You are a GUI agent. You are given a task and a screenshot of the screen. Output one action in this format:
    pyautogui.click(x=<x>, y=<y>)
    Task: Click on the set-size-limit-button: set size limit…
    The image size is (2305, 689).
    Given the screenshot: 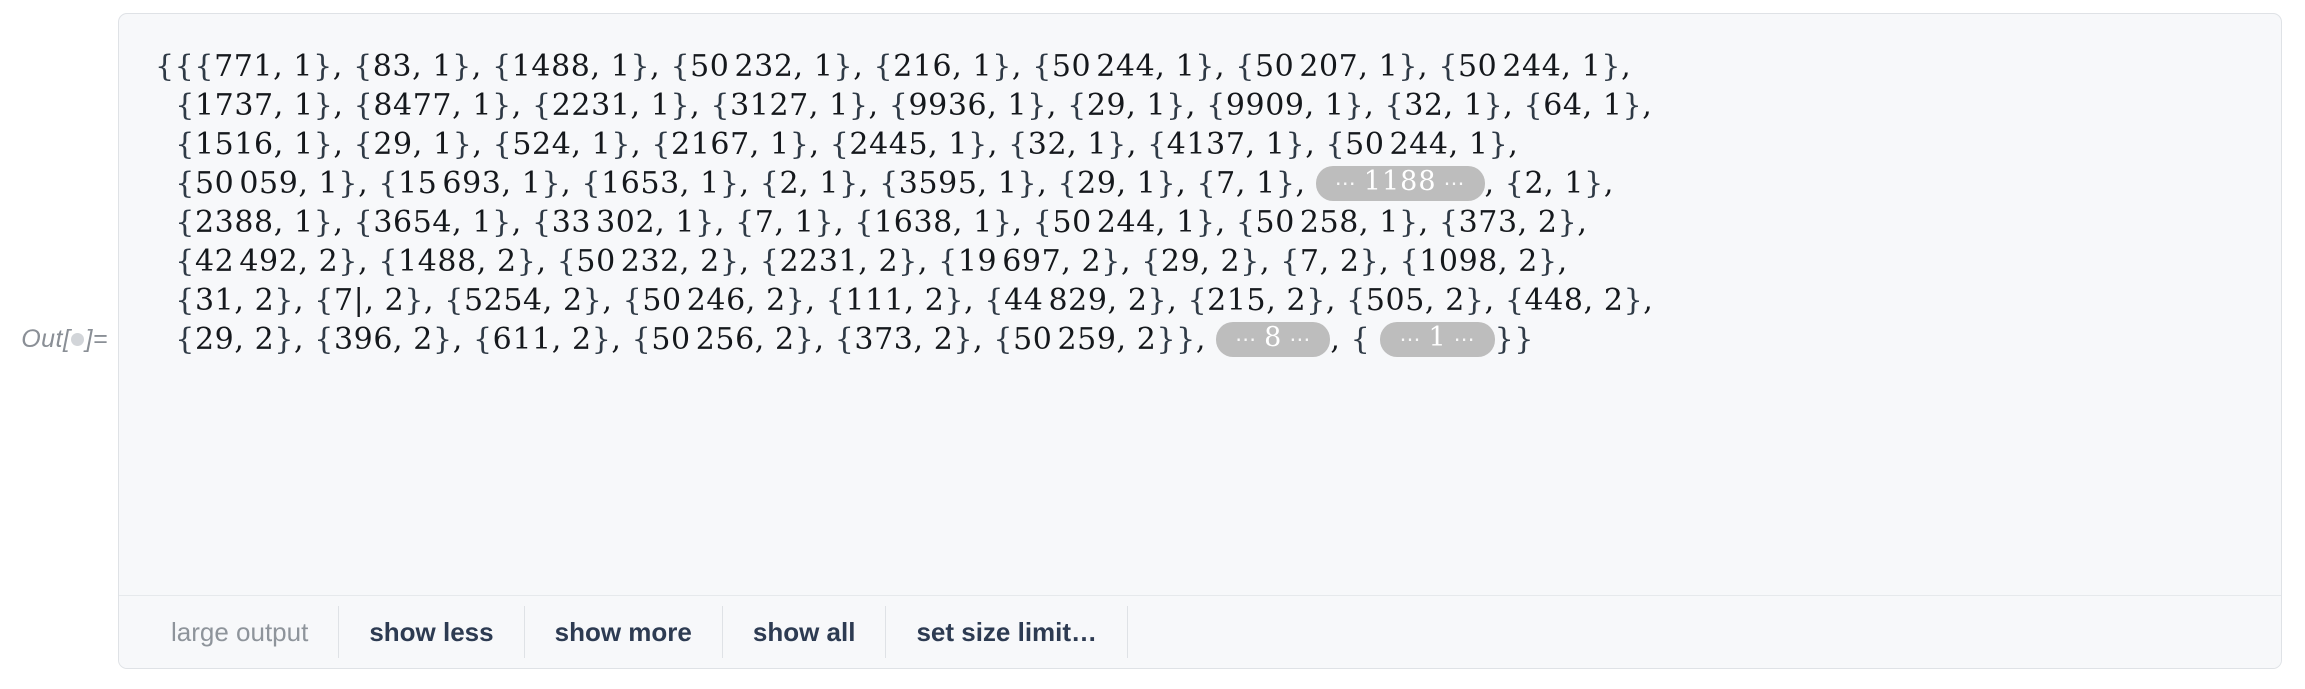 What is the action you would take?
    pyautogui.click(x=1006, y=632)
    